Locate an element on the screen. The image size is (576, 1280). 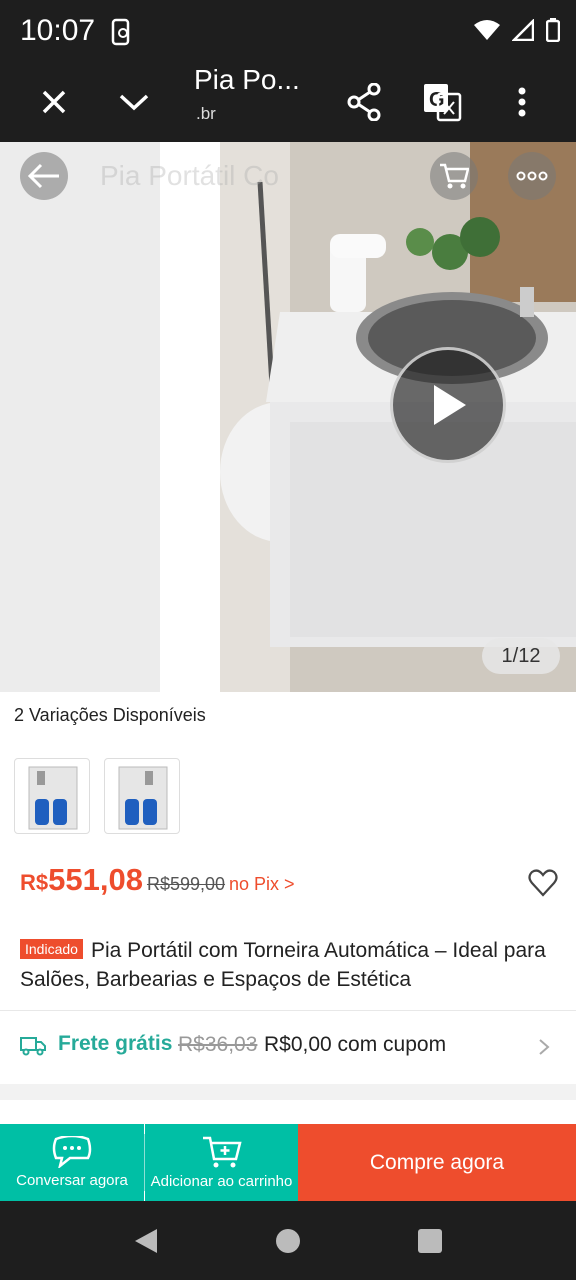
minimize-button is located at coordinates (134, 102).